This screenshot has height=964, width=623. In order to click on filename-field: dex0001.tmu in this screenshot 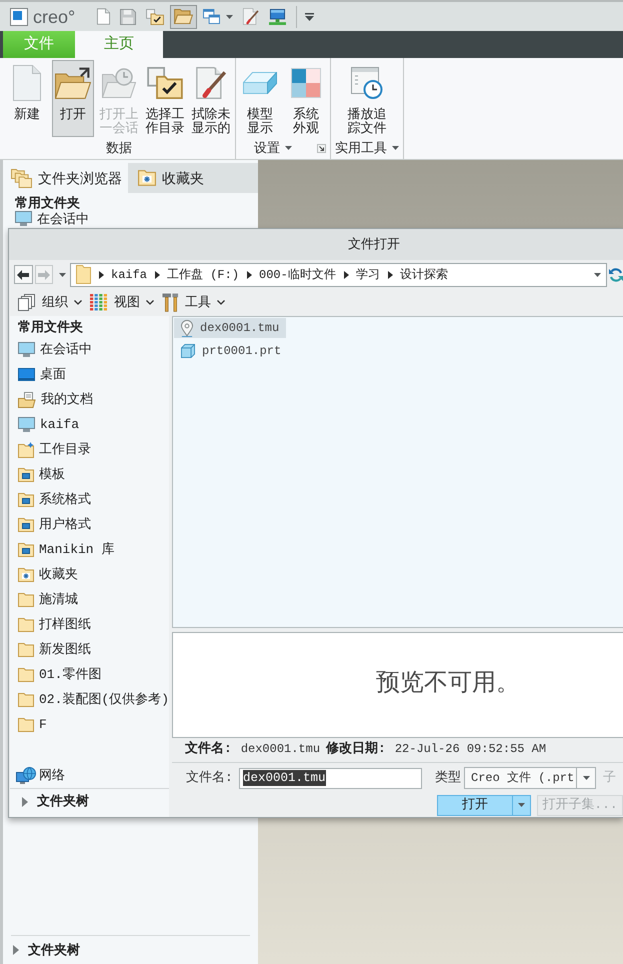, I will do `click(330, 778)`.